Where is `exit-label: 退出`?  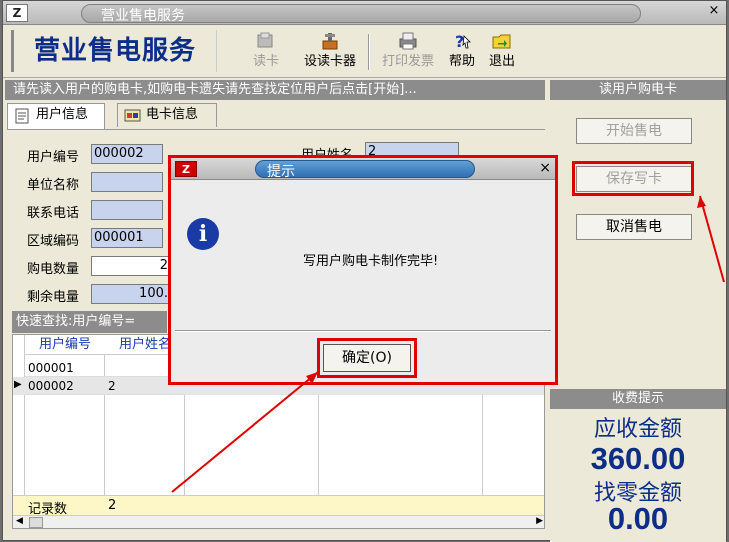 exit-label: 退出 is located at coordinates (501, 61).